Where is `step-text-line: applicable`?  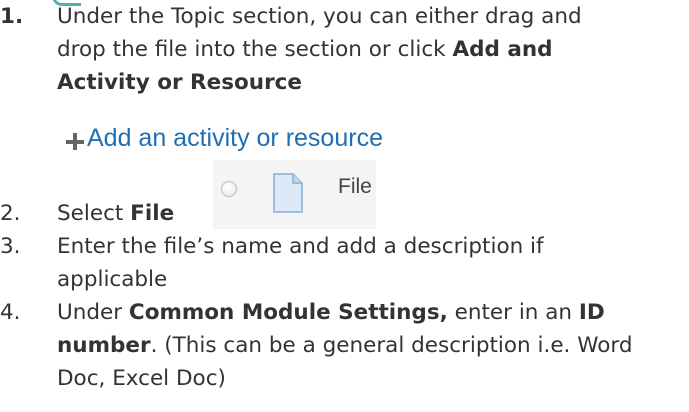 step-text-line: applicable is located at coordinates (112, 279).